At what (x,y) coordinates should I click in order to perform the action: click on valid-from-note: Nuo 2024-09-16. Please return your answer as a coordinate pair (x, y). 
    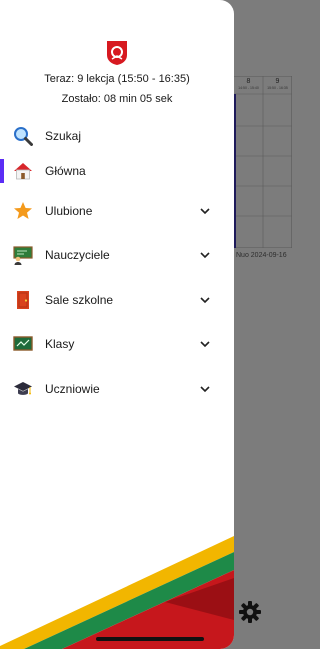
    Looking at the image, I should click on (261, 255).